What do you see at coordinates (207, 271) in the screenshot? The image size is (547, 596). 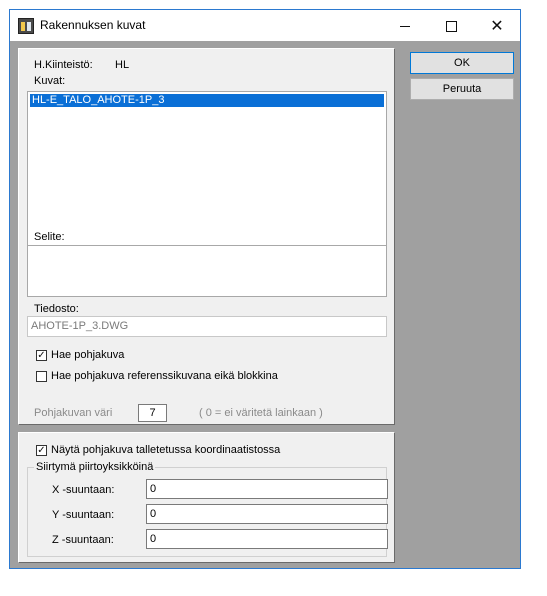 I see `description-field` at bounding box center [207, 271].